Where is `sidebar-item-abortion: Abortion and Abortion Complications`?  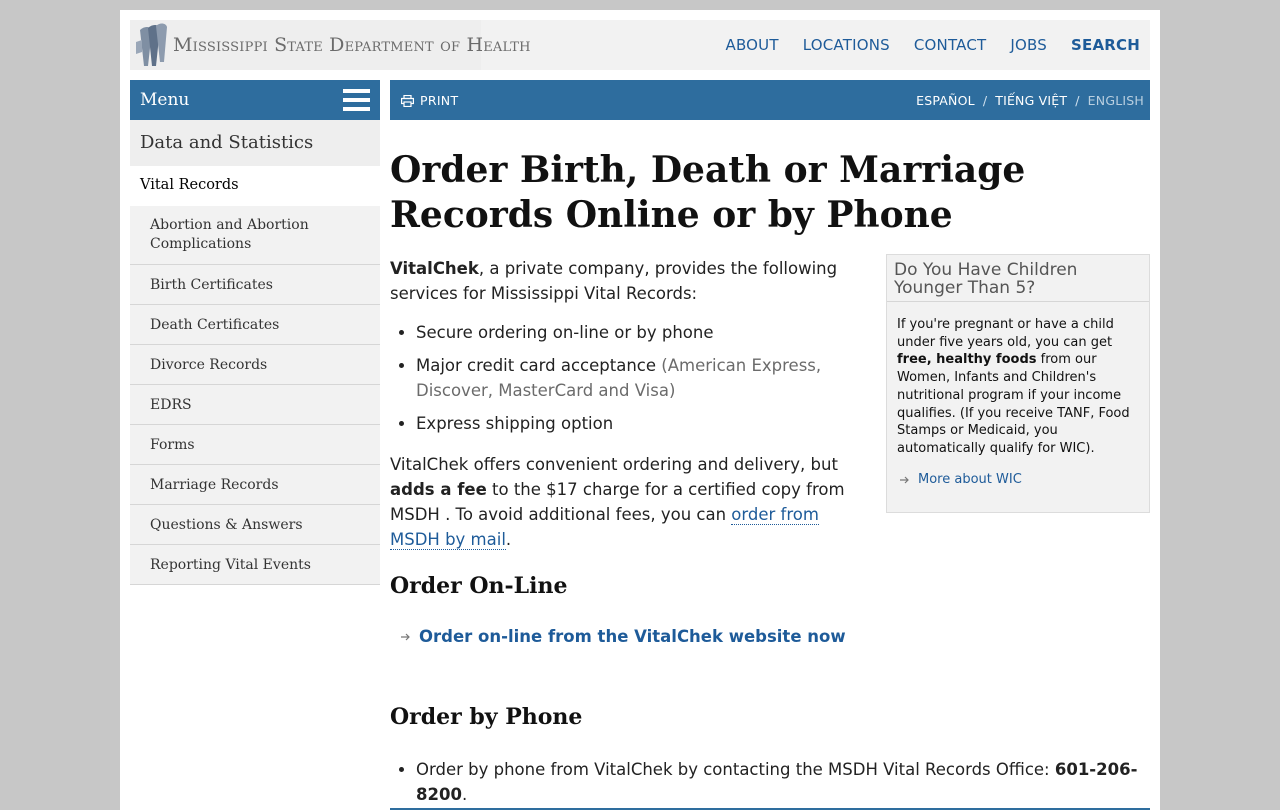 sidebar-item-abortion: Abortion and Abortion Complications is located at coordinates (255, 235).